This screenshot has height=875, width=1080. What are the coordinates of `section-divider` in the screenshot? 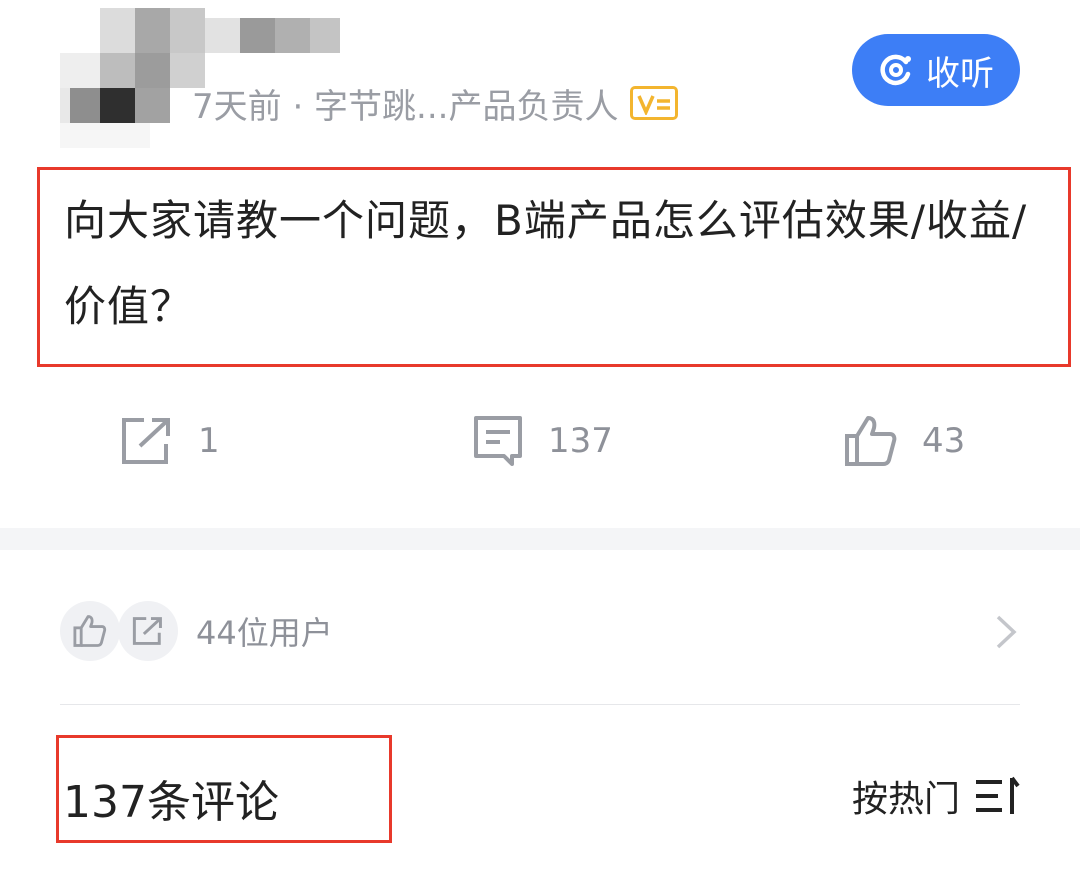 It's located at (540, 539).